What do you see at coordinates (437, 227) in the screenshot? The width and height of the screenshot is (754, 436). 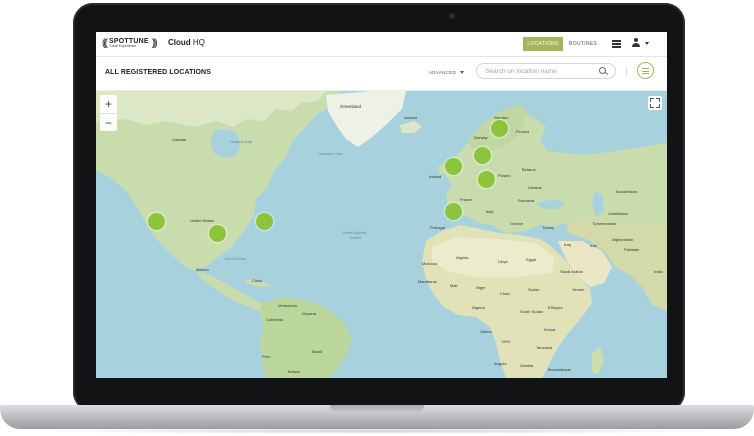 I see `map-label-portugal: Portugal` at bounding box center [437, 227].